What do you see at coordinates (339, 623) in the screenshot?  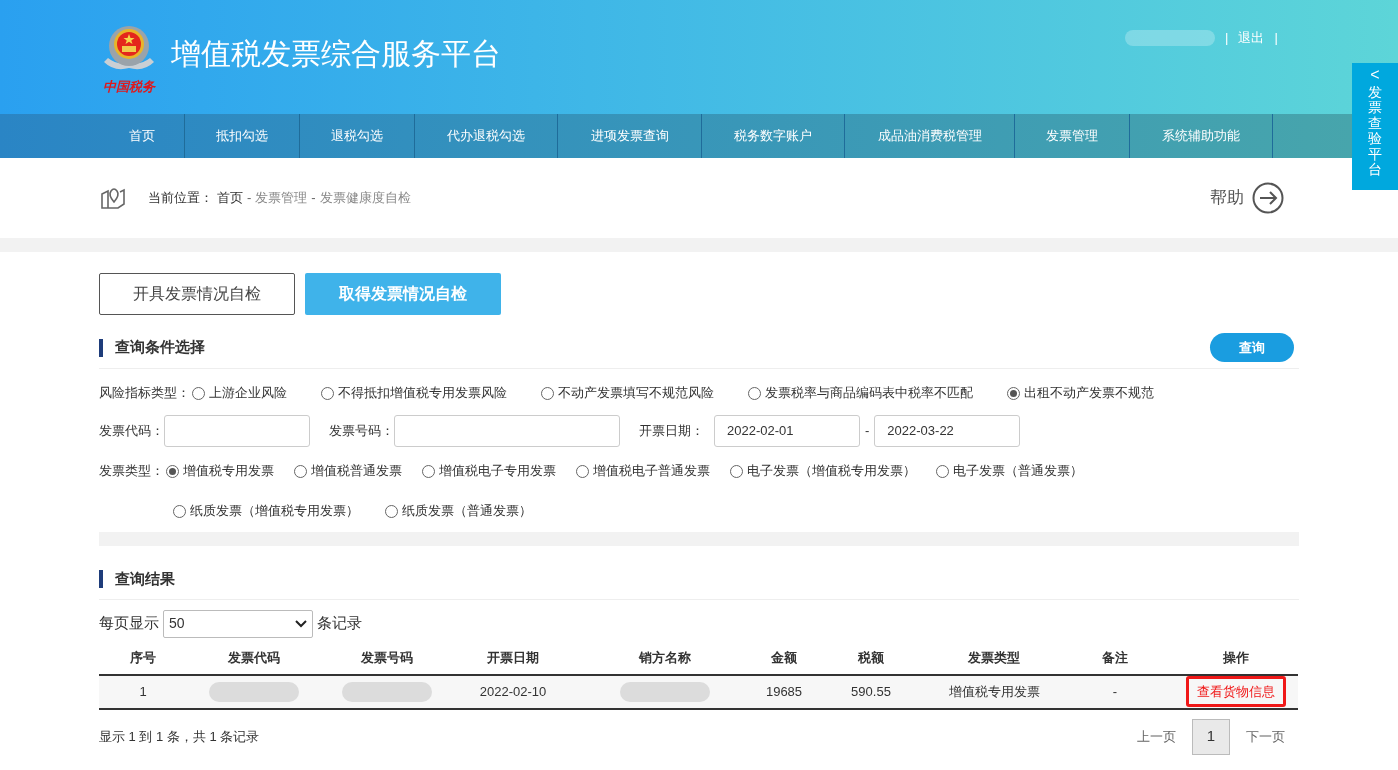 I see `page-size-label: 条记录` at bounding box center [339, 623].